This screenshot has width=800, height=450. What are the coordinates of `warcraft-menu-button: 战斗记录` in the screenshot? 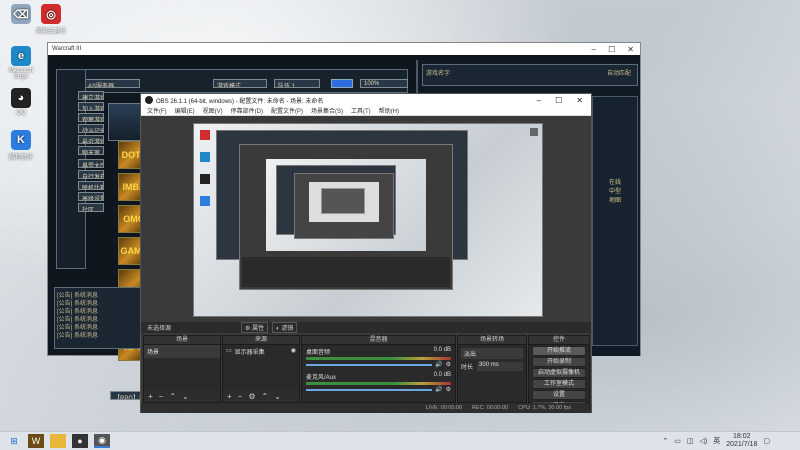 It's located at (91, 128).